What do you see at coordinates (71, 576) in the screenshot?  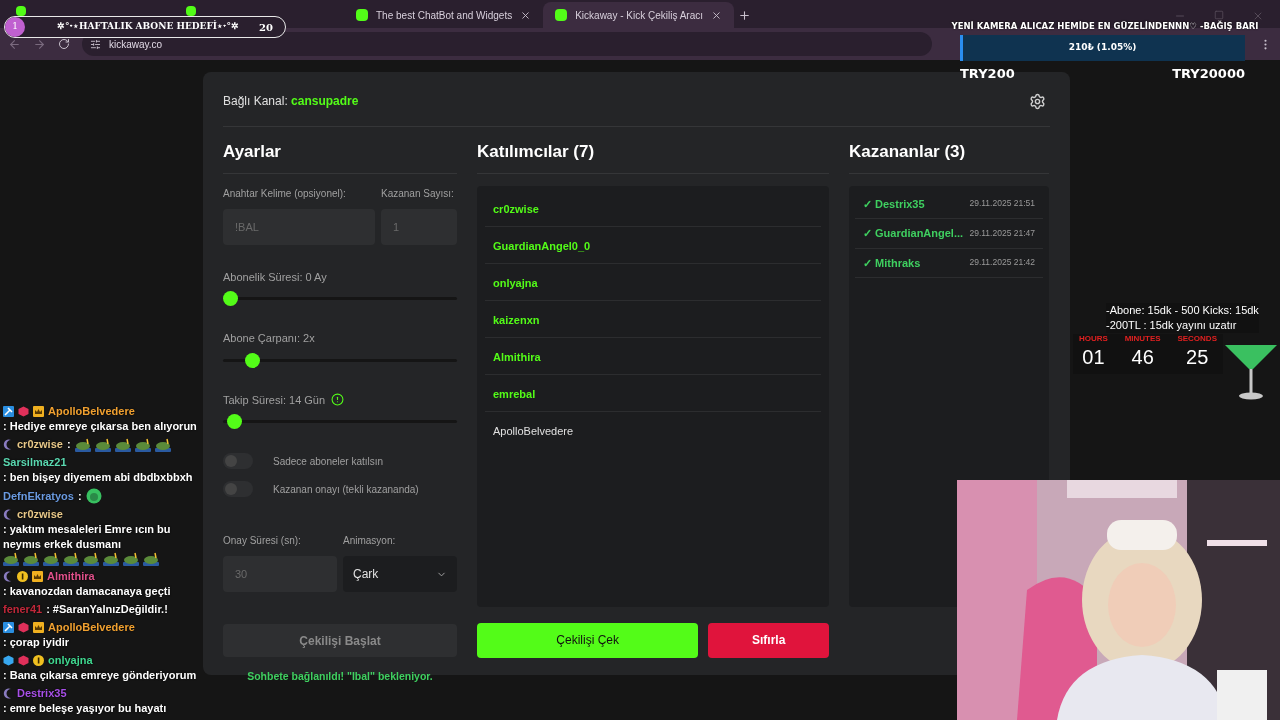 I see `chat-username: Almithira` at bounding box center [71, 576].